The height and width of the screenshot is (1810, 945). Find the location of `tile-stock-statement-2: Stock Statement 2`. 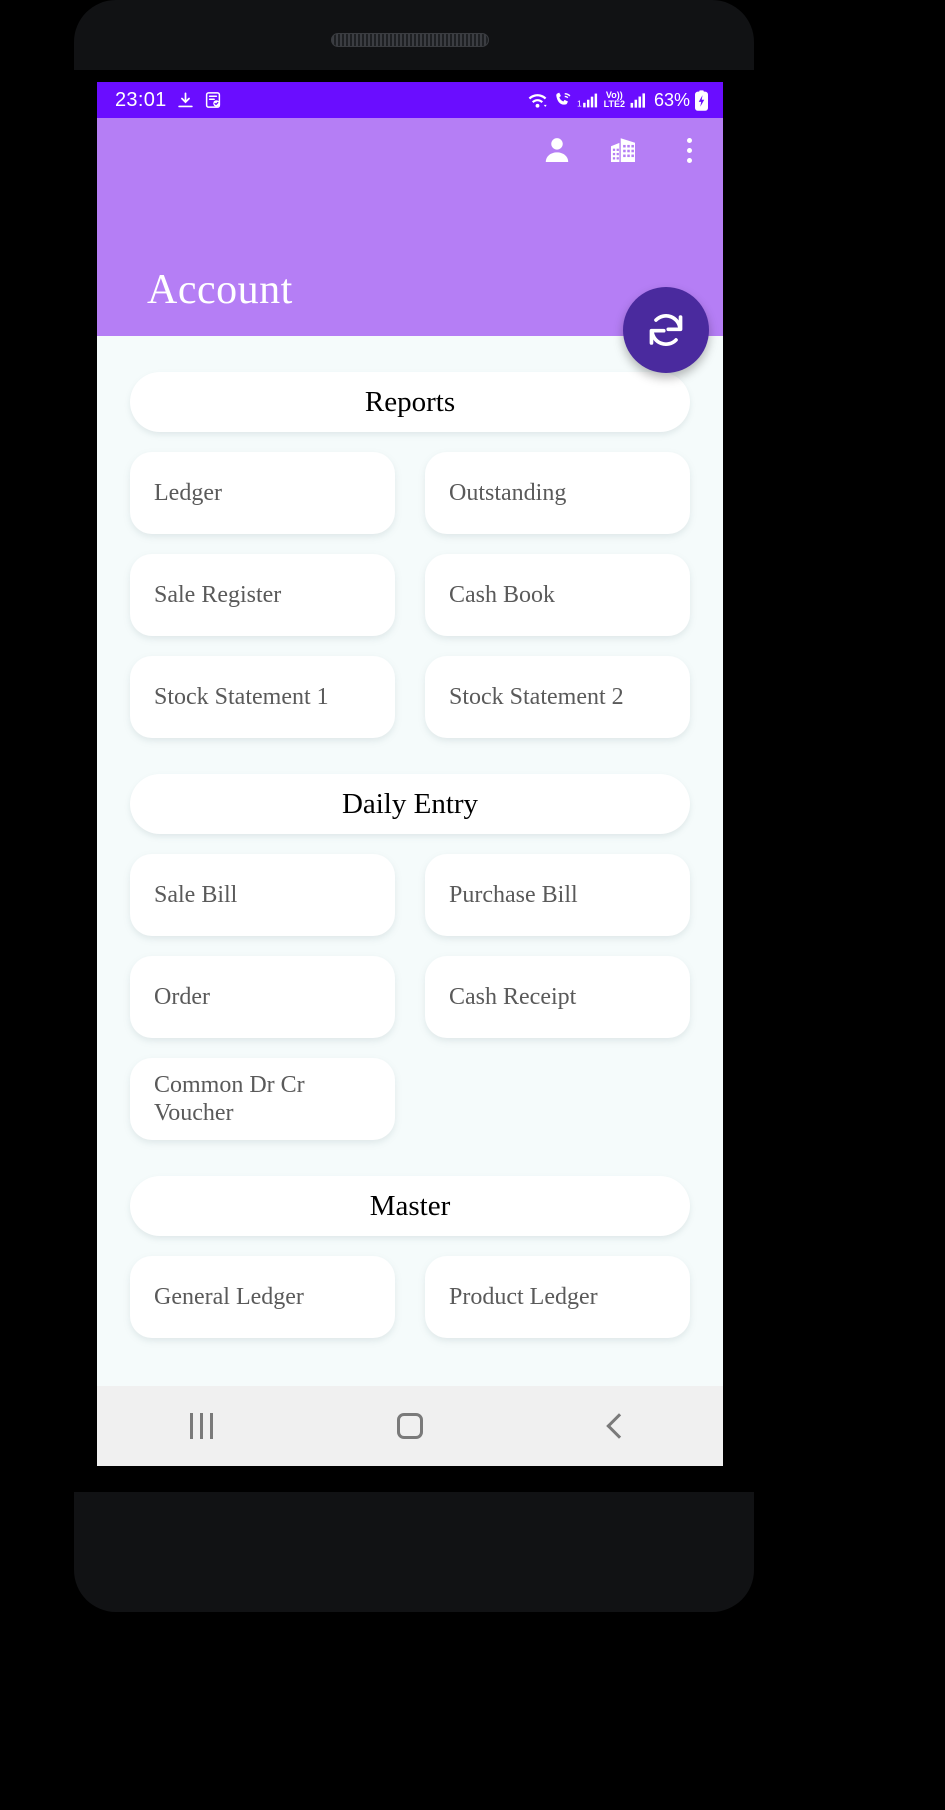

tile-stock-statement-2: Stock Statement 2 is located at coordinates (557, 697).